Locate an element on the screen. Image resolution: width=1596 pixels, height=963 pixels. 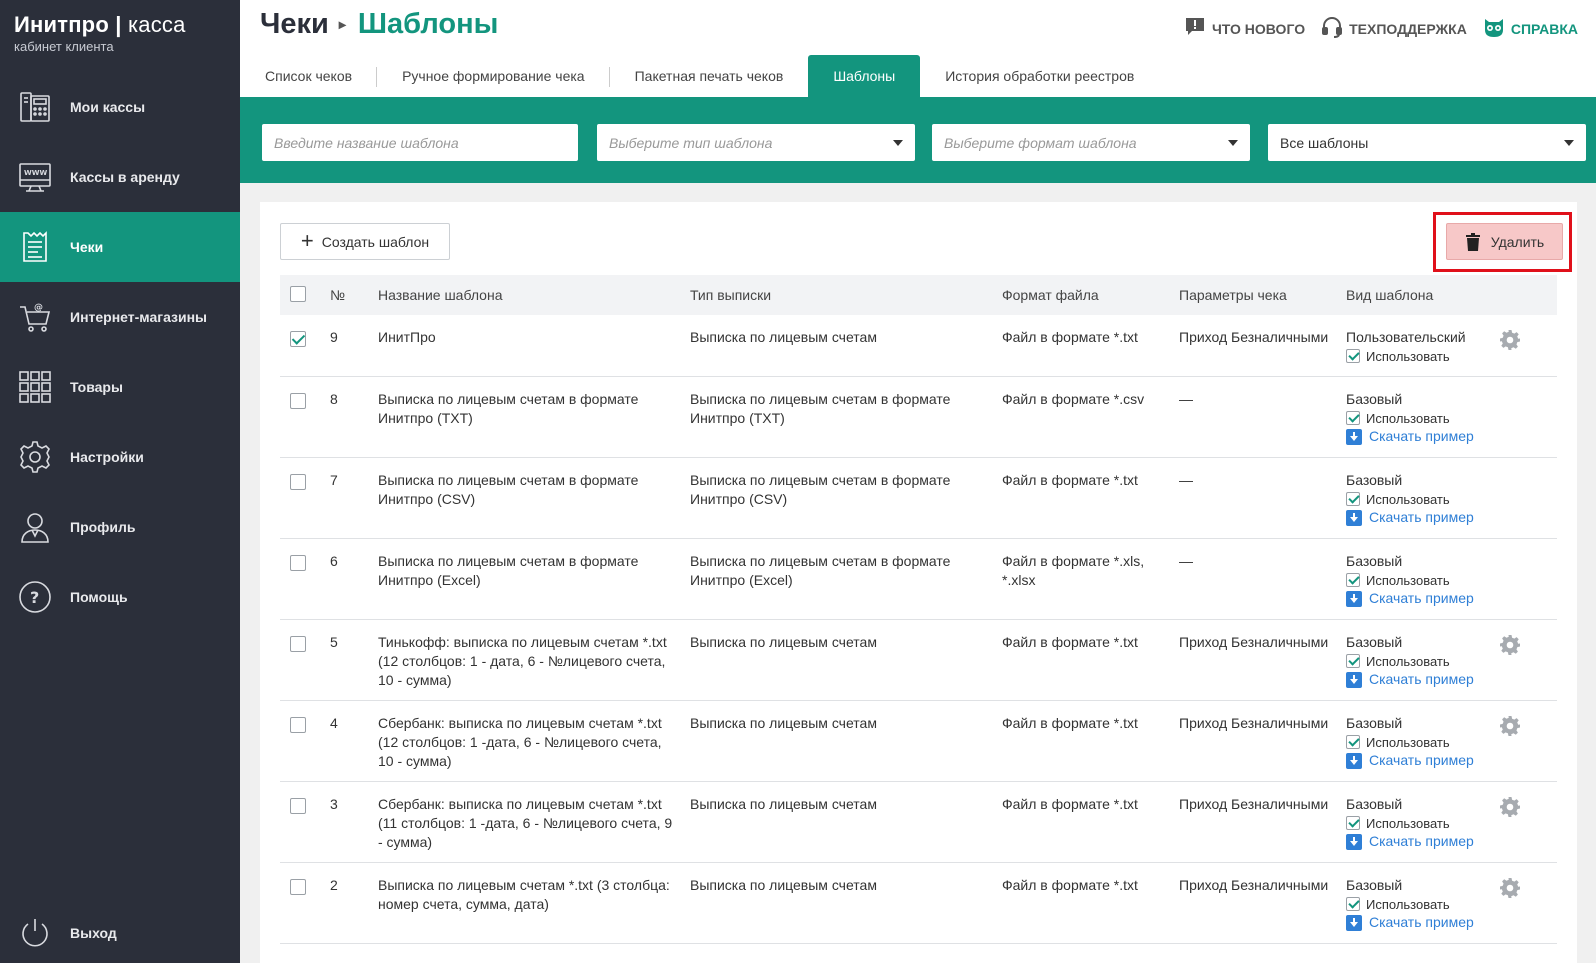
row-number: 4 is located at coordinates (334, 723).